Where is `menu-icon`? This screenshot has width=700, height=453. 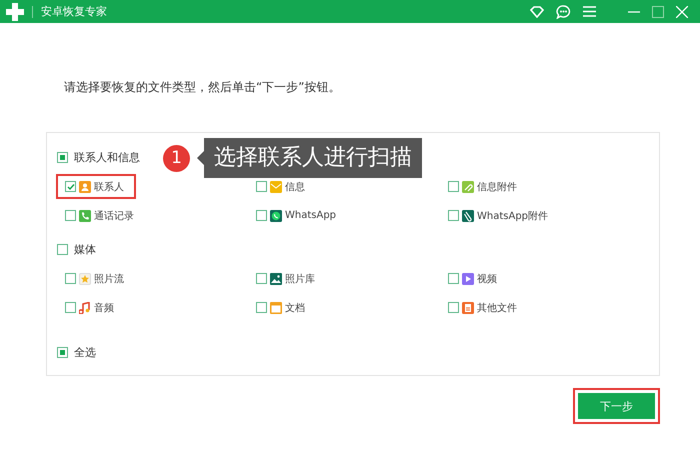
menu-icon is located at coordinates (589, 11).